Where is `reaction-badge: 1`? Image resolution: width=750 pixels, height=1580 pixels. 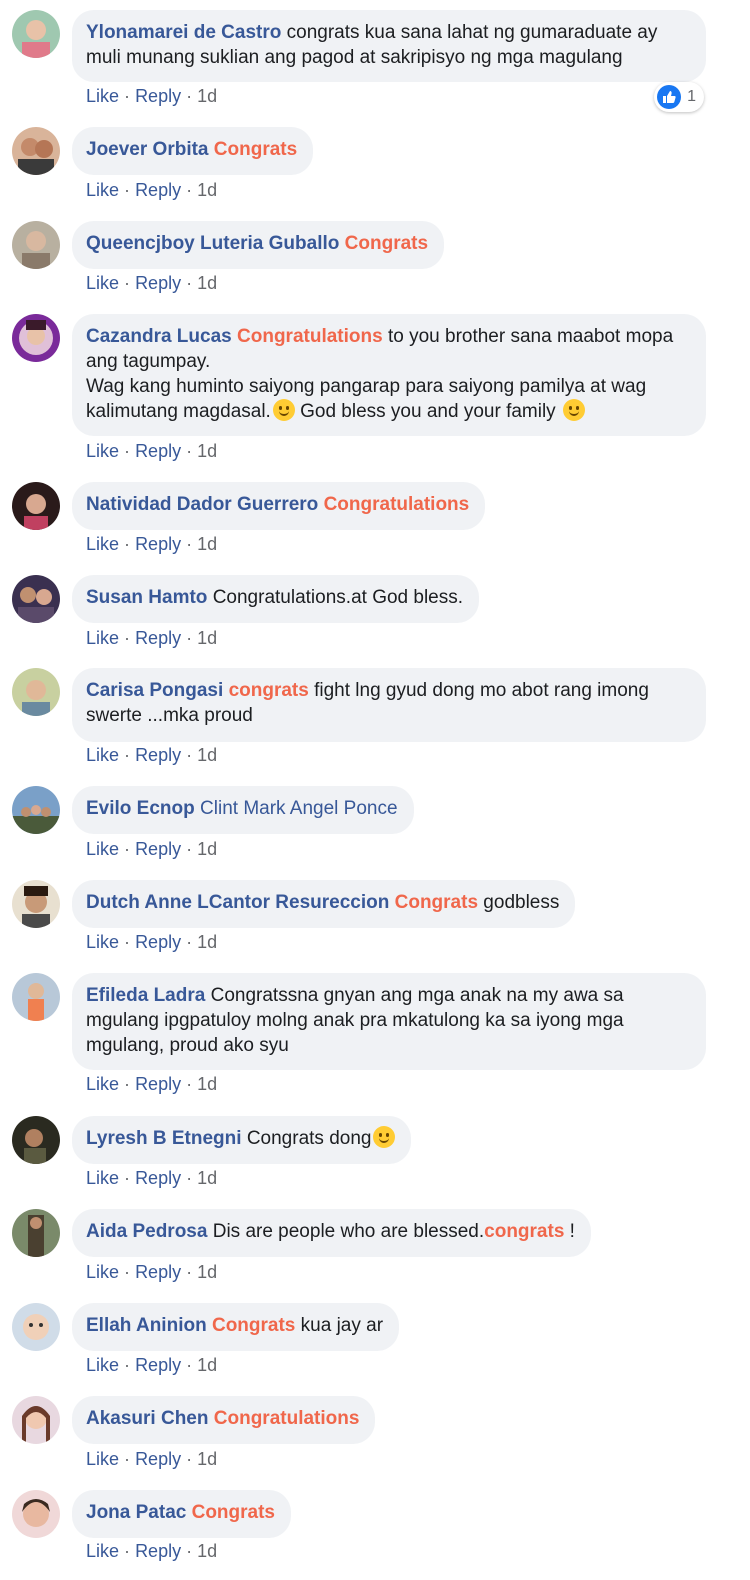 reaction-badge: 1 is located at coordinates (679, 97).